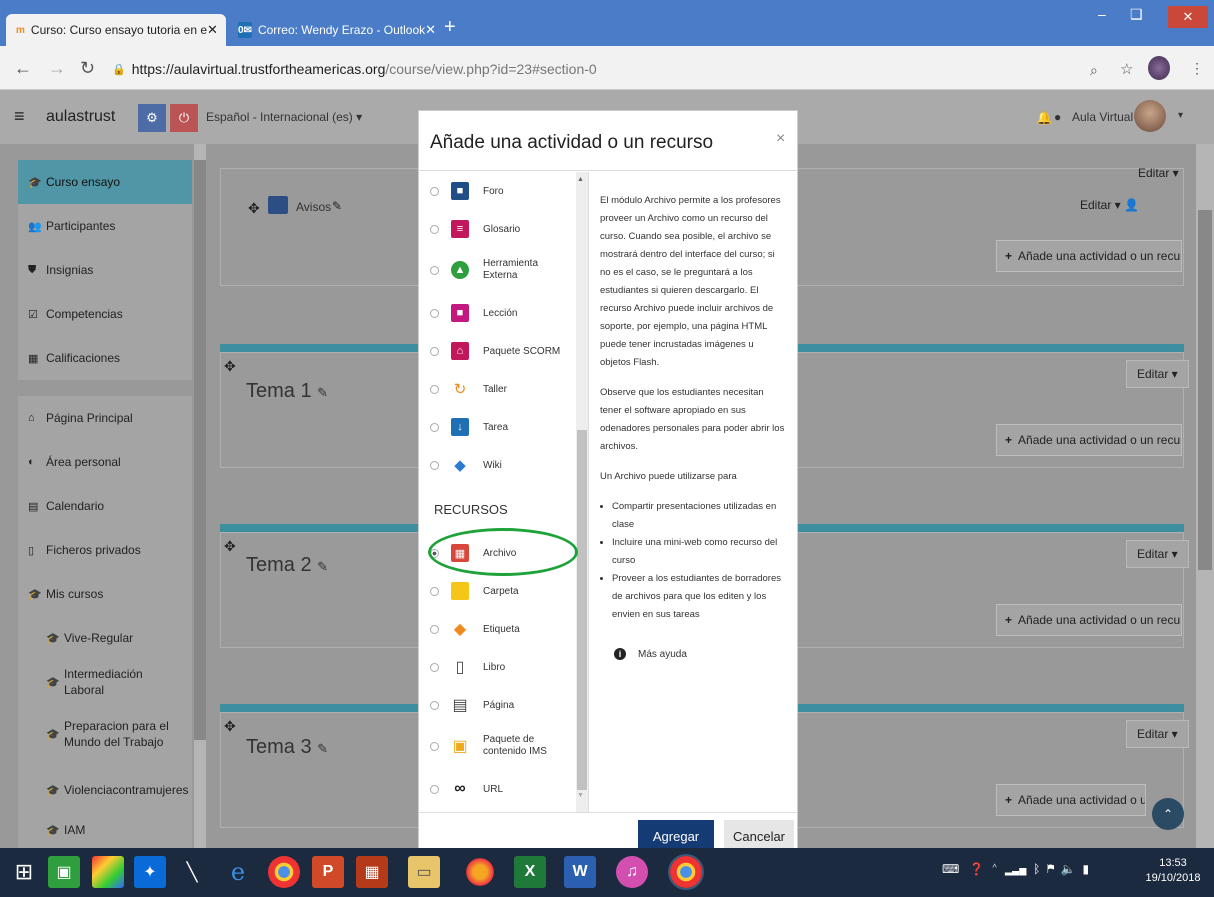 The image size is (1214, 897). What do you see at coordinates (332, 30) in the screenshot?
I see `browser-tab-outlook: 0✉ Correo: Wendy Erazo - Outlook ✕` at bounding box center [332, 30].